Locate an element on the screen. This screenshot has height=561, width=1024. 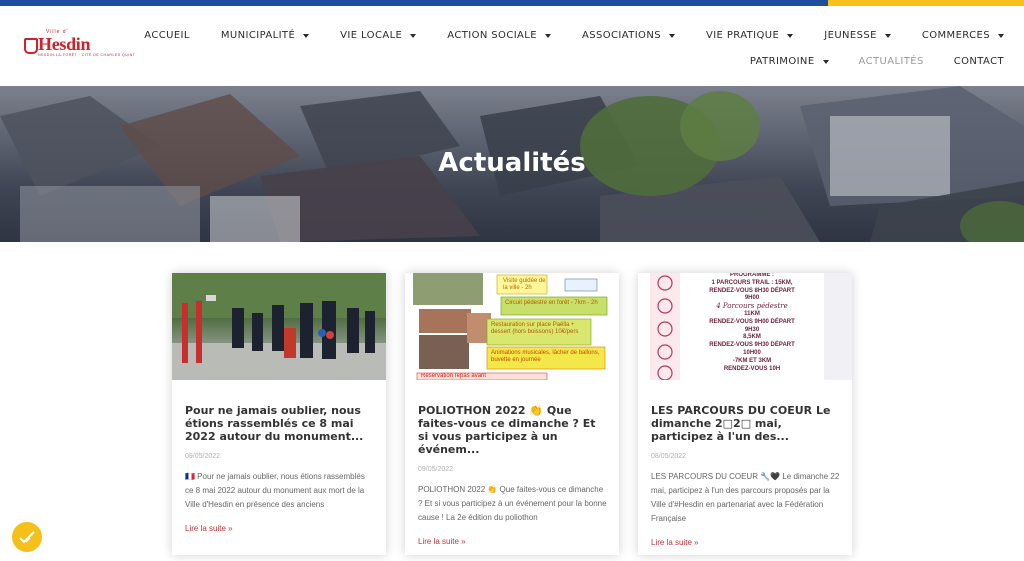
page-title: Actualités is located at coordinates (512, 163).